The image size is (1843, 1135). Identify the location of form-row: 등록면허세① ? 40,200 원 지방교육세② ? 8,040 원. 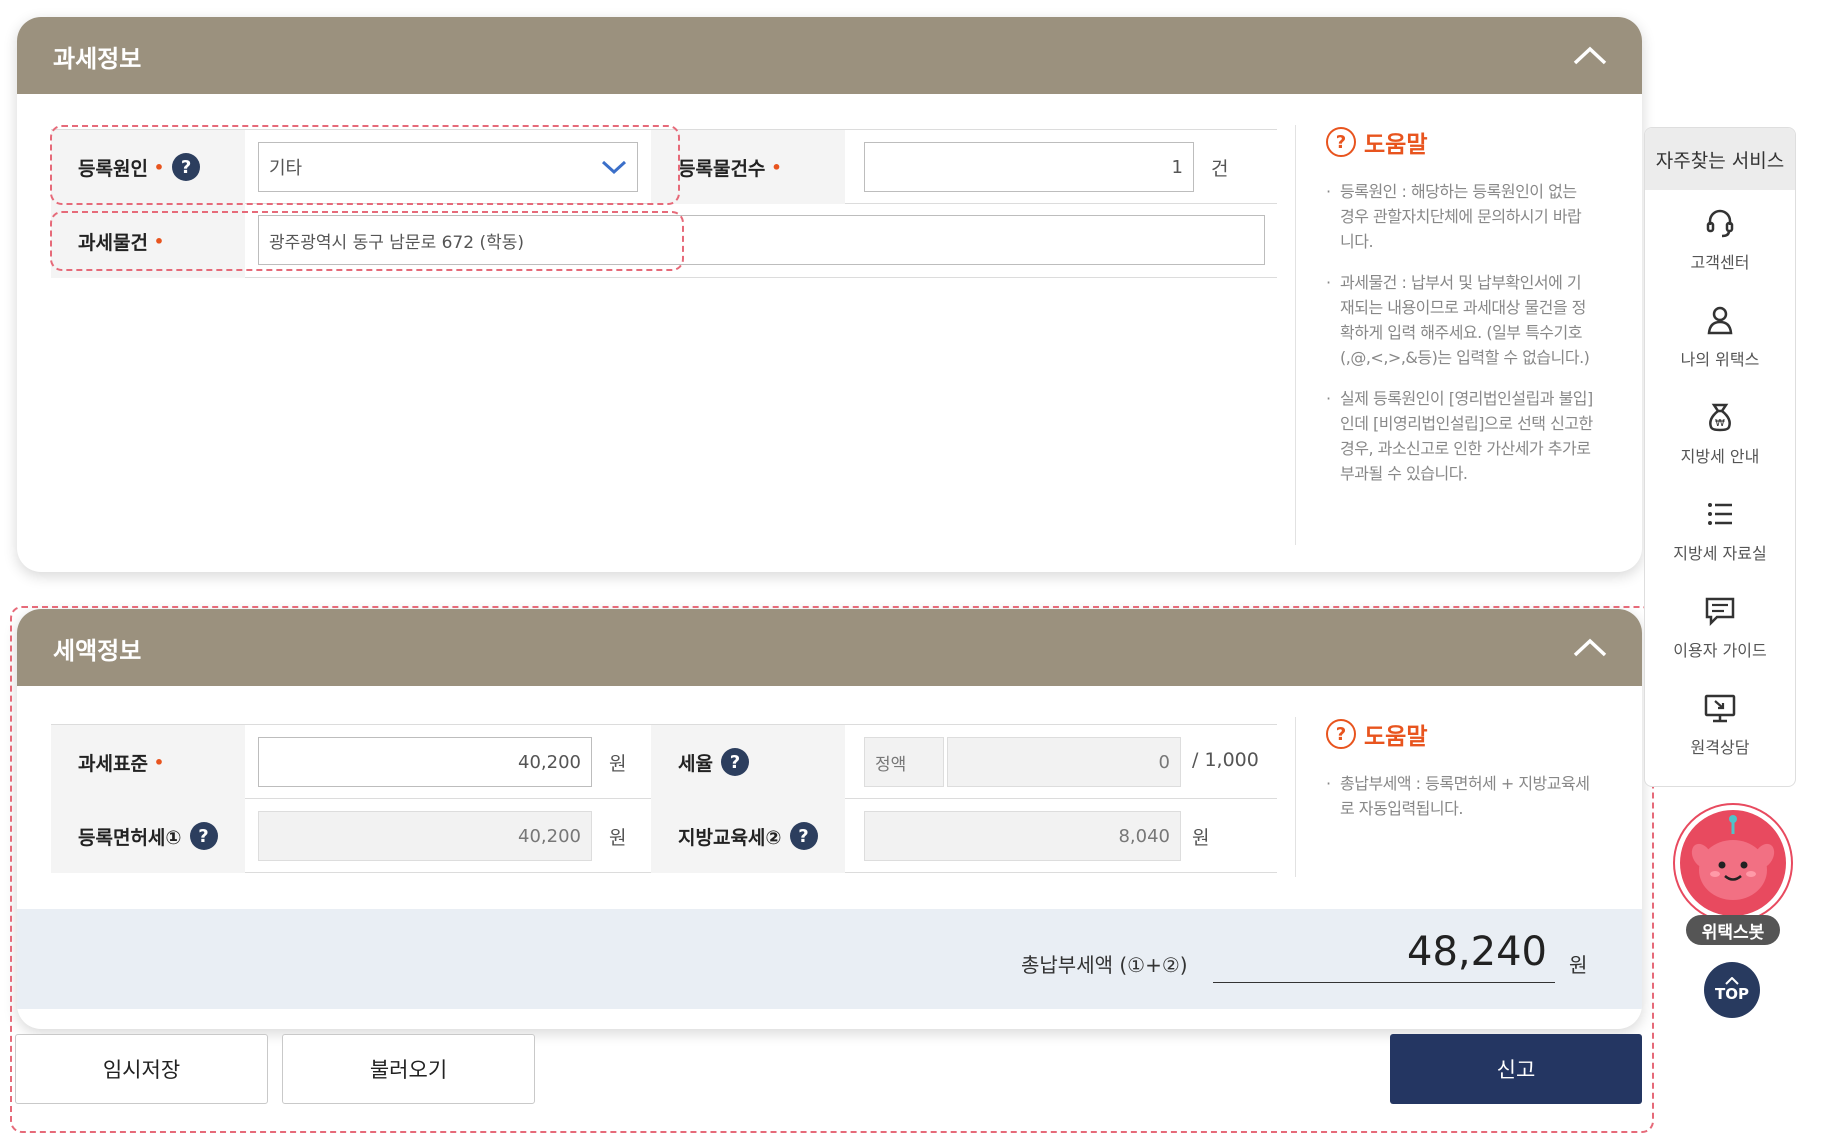
(664, 836).